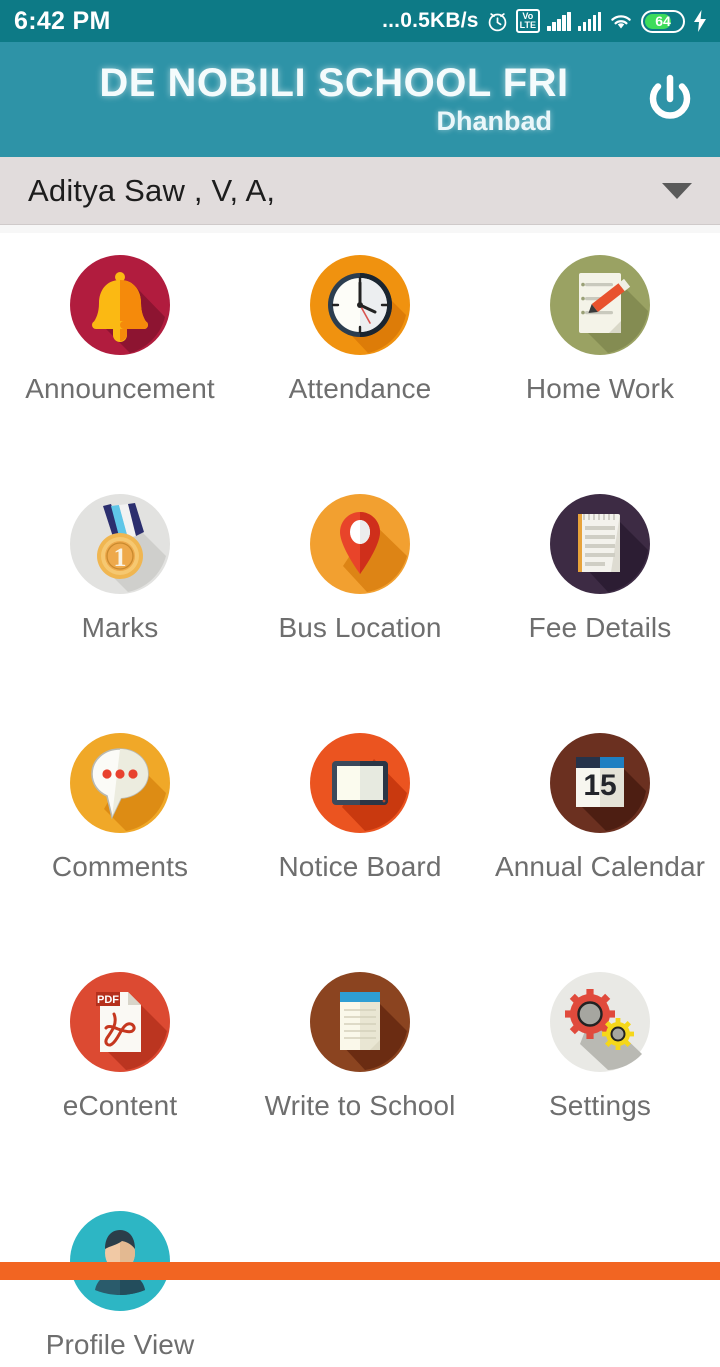 The image size is (720, 1367). Describe the element at coordinates (621, 21) in the screenshot. I see `wifi-icon` at that location.